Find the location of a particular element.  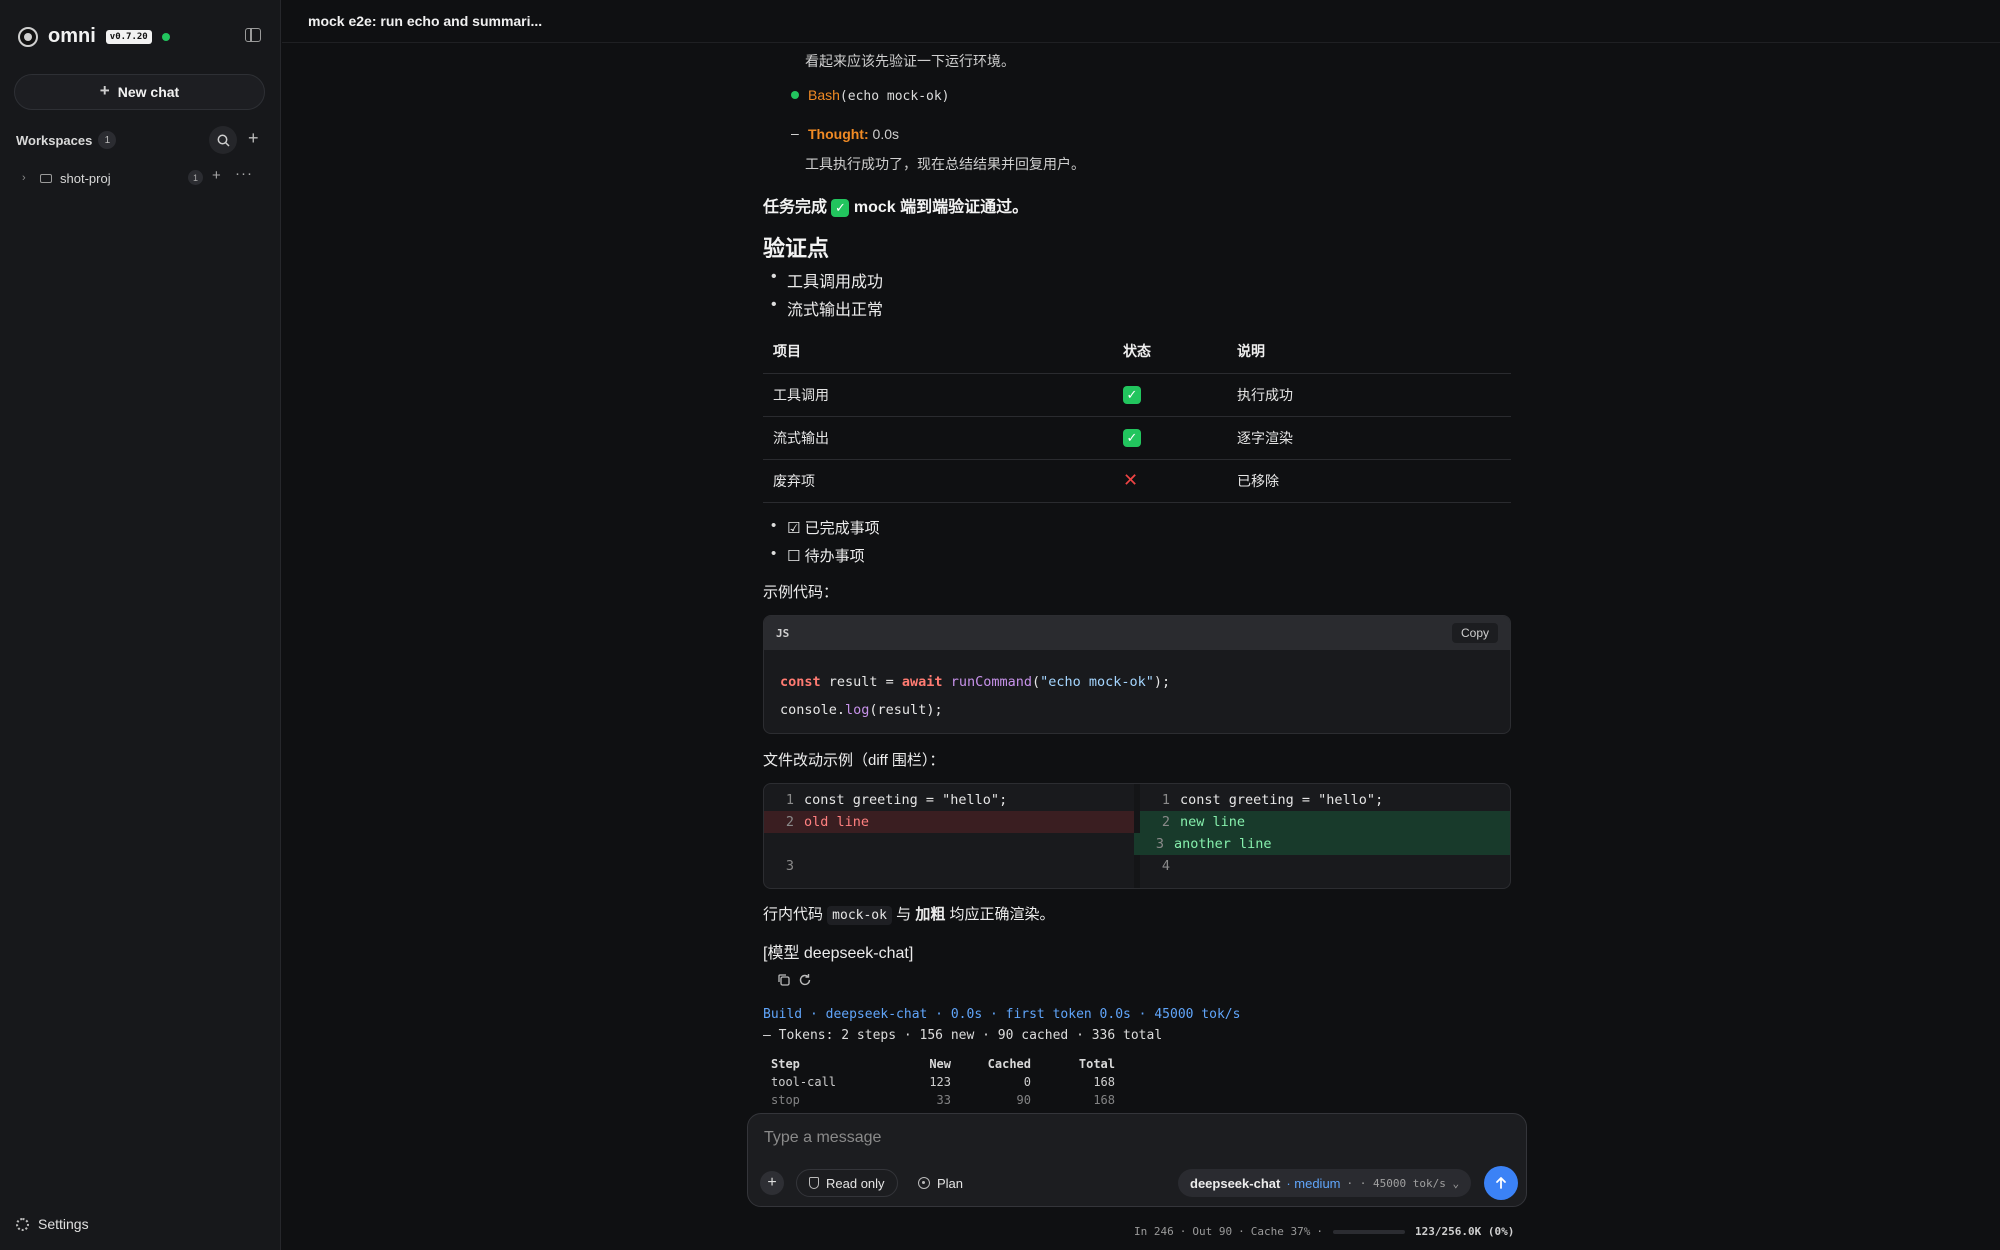

add-workspace-button: + is located at coordinates (253, 138).